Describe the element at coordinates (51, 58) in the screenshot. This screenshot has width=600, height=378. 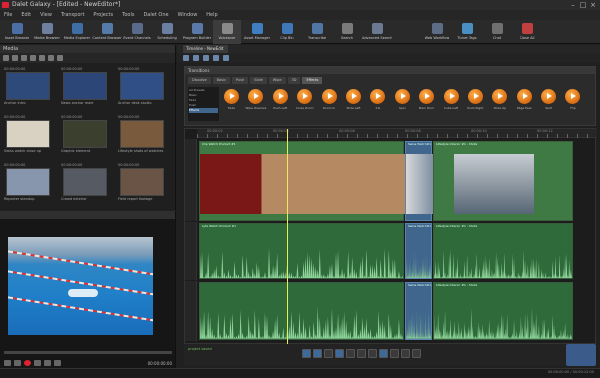
I see `import-icon` at that location.